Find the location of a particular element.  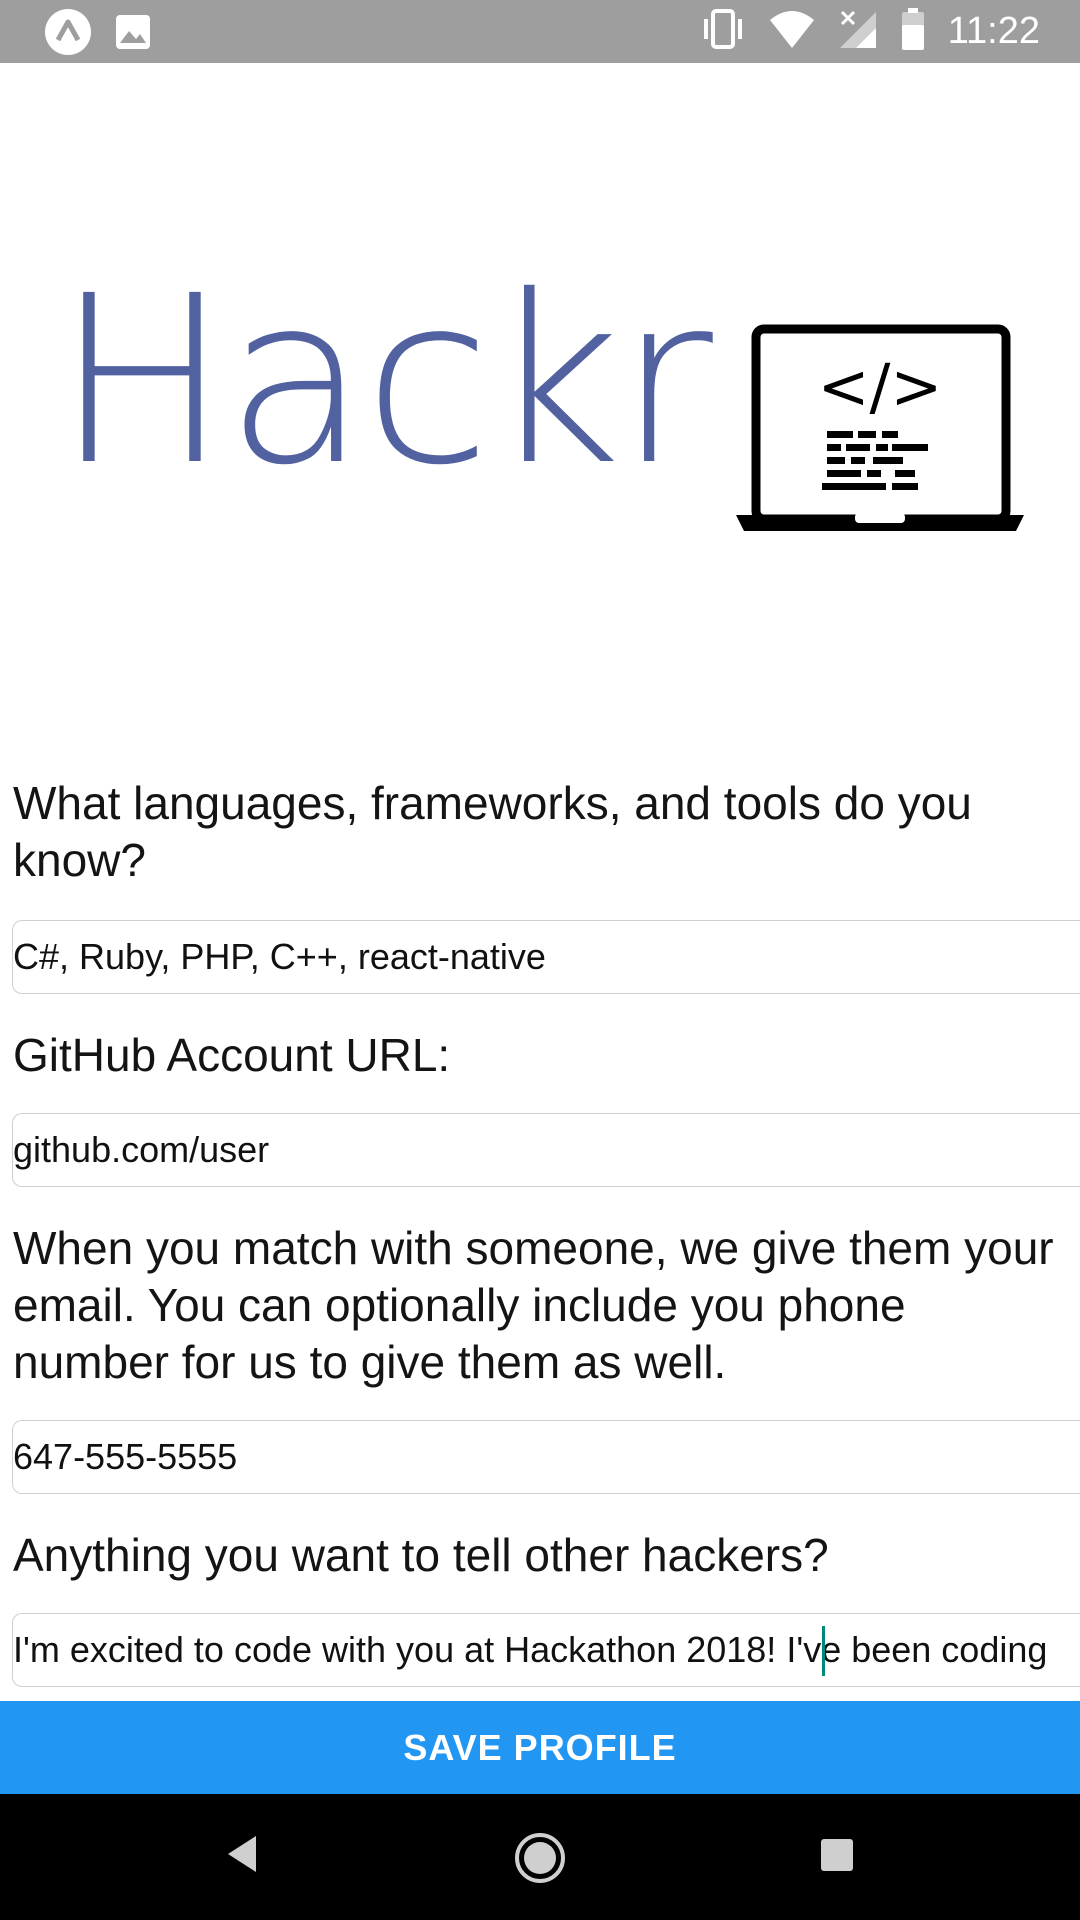

laptop-code-text: </> is located at coordinates (880, 386).